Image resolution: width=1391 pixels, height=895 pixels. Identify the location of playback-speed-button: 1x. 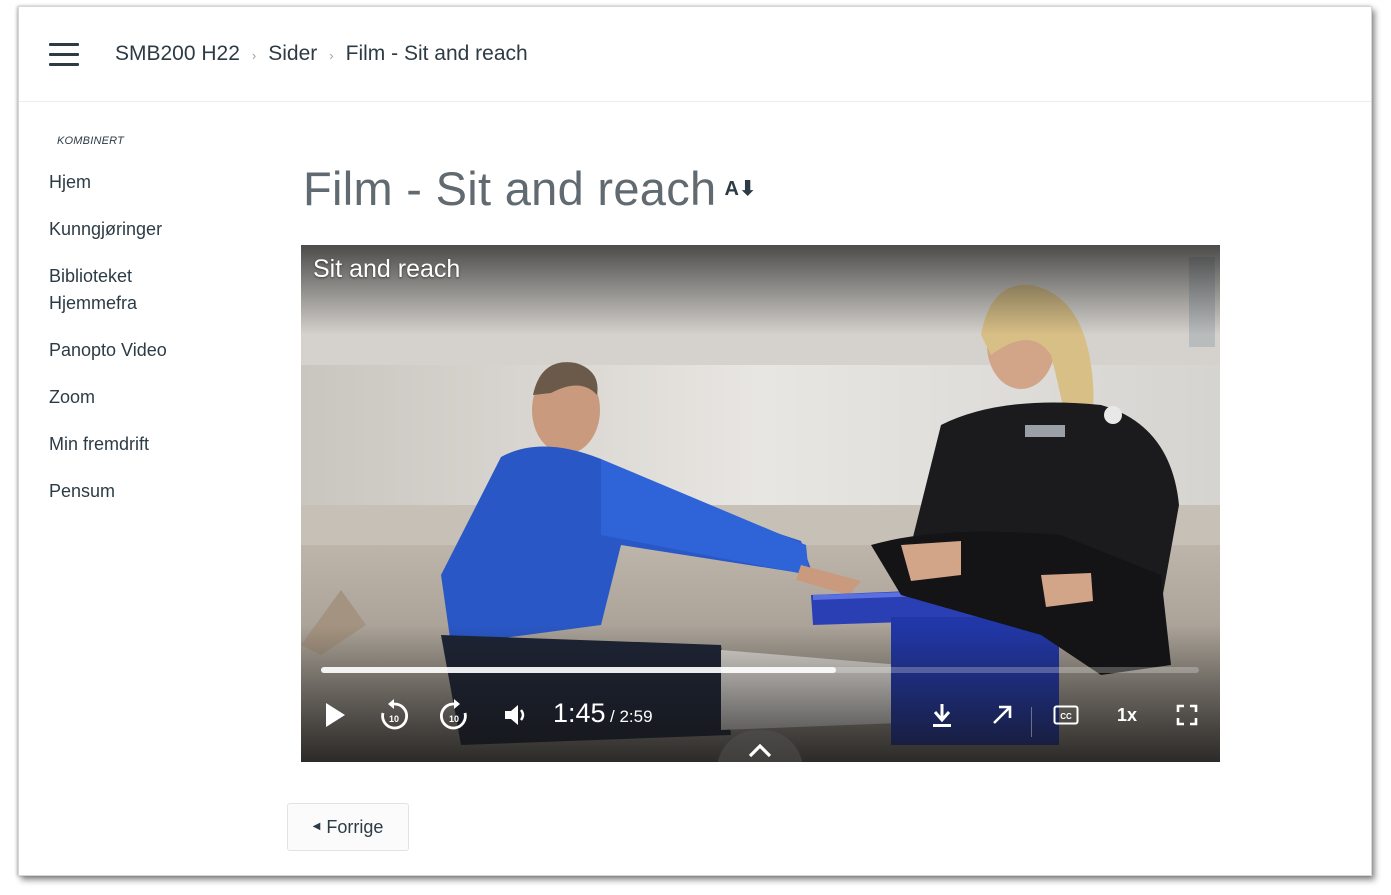
(1127, 715).